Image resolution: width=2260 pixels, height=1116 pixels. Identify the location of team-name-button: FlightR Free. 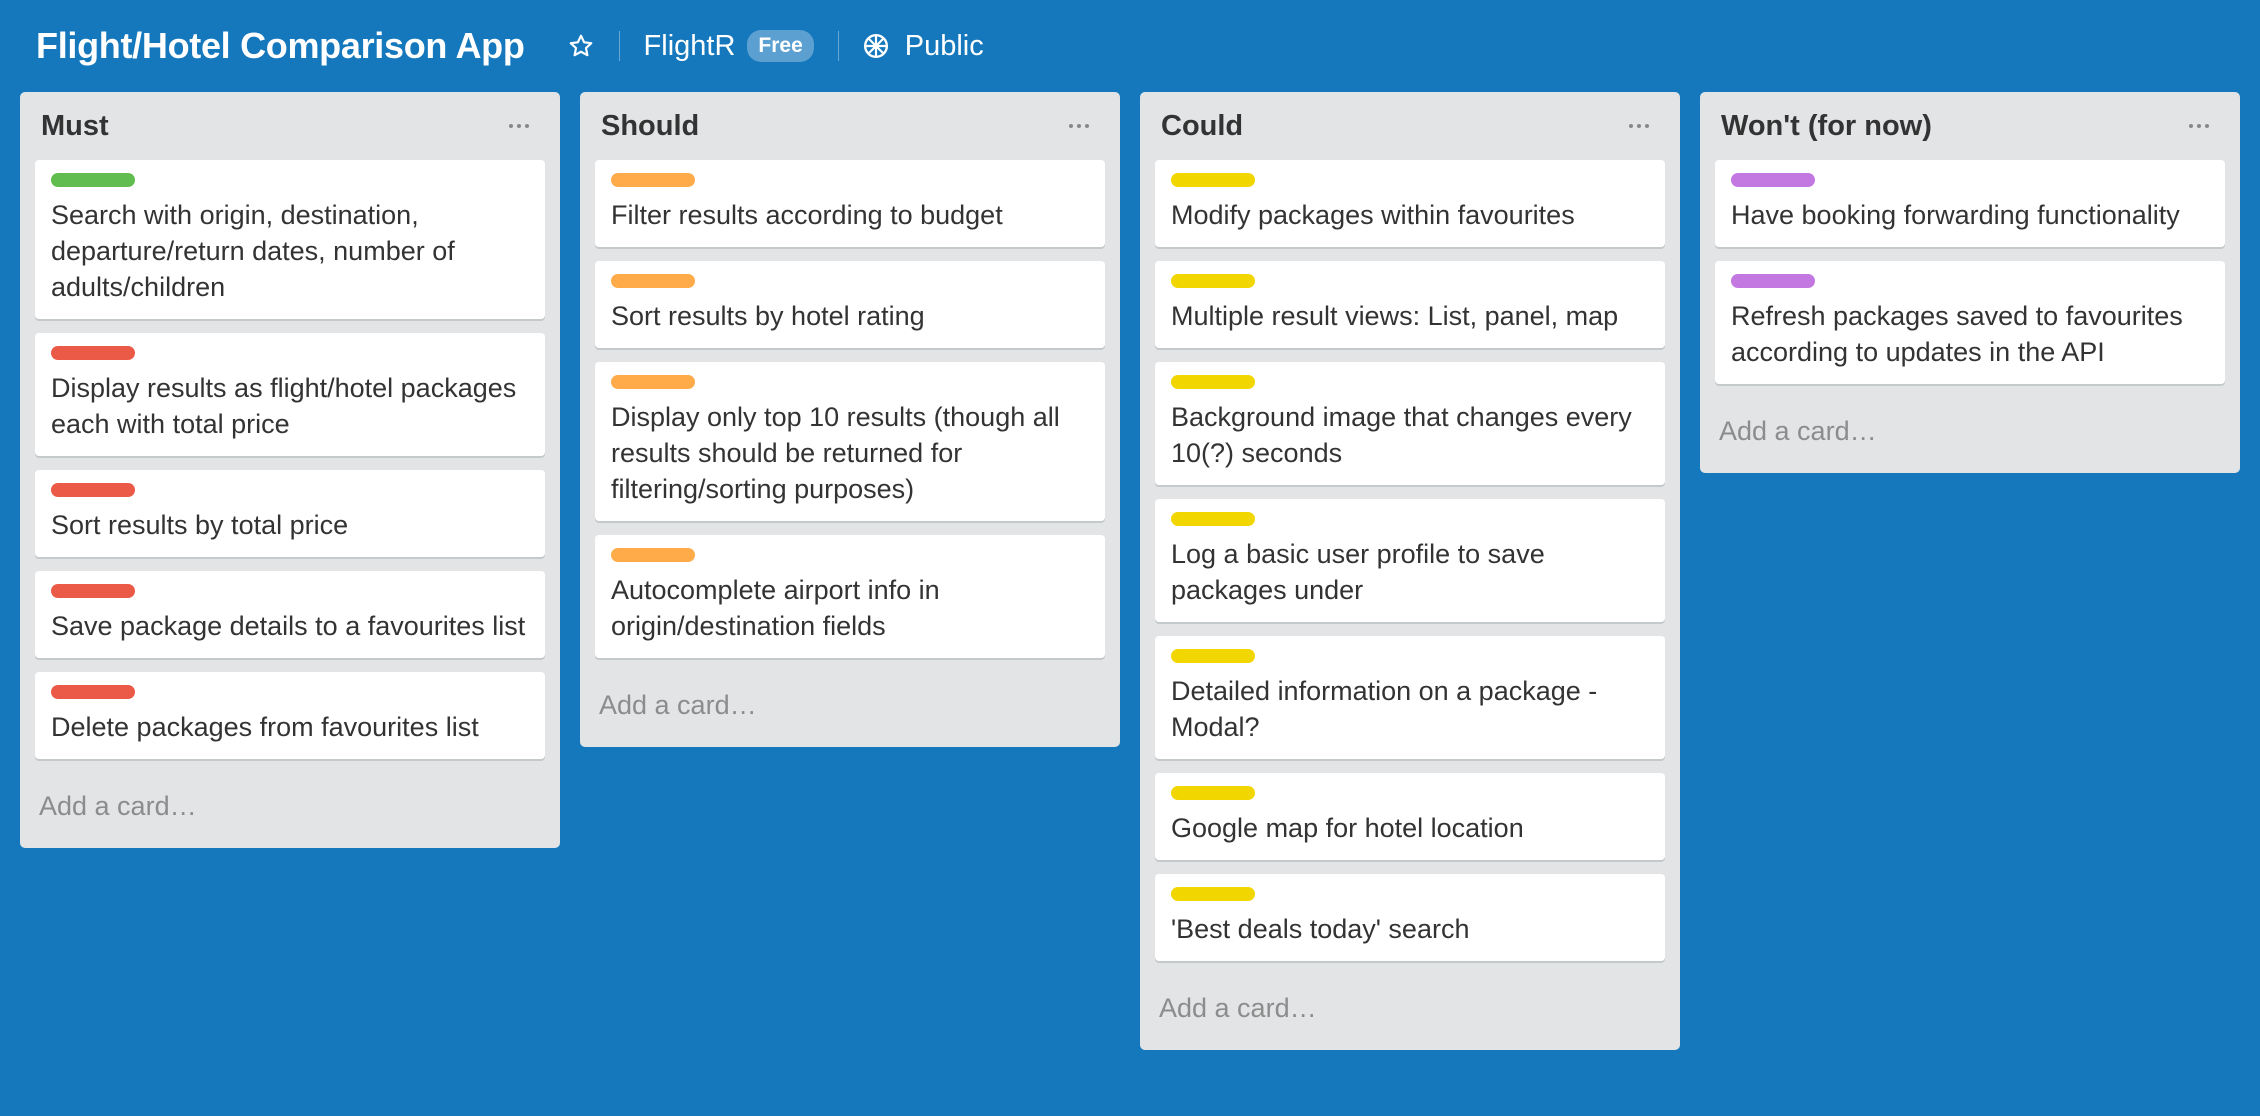
(729, 46).